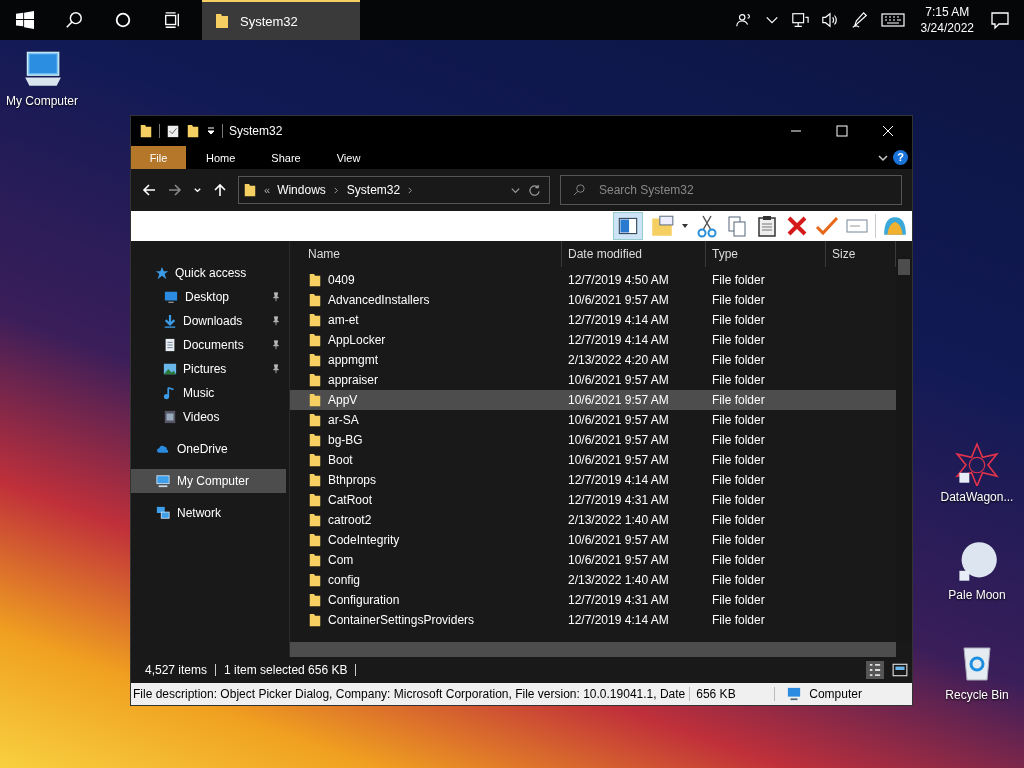  Describe the element at coordinates (594, 300) in the screenshot. I see `file-row: AdvancedInstallers 10/6/2021 9:57 AM File folder` at that location.